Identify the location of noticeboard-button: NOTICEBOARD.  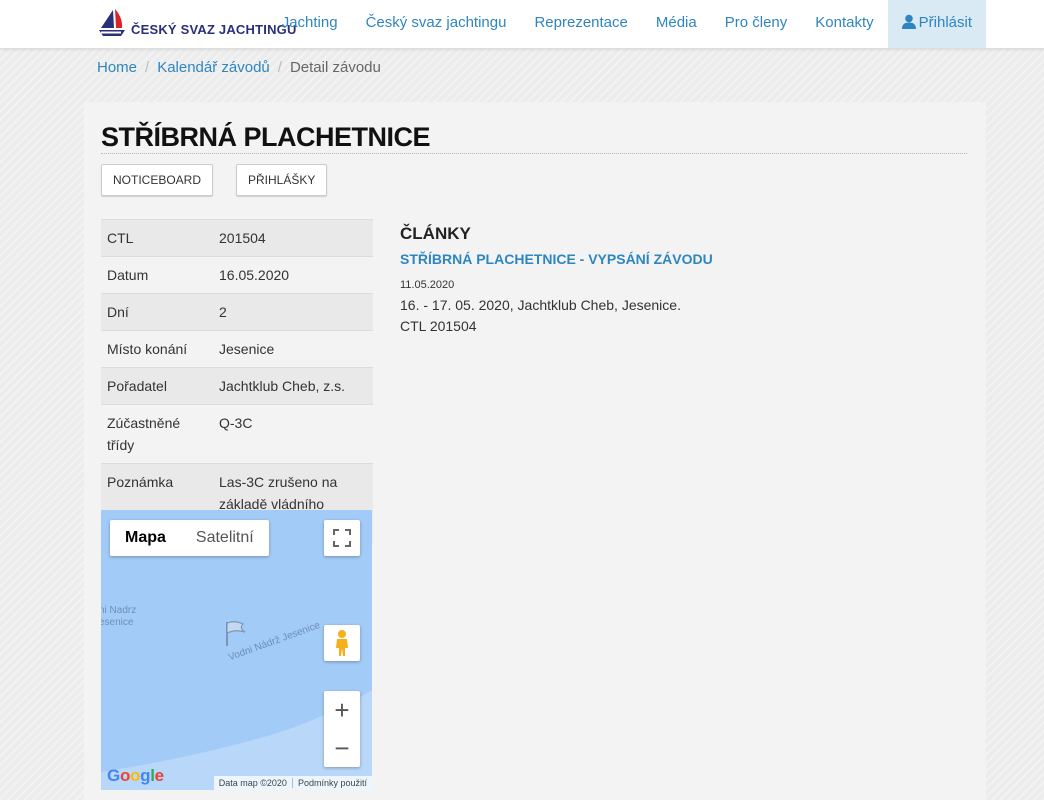
(157, 180).